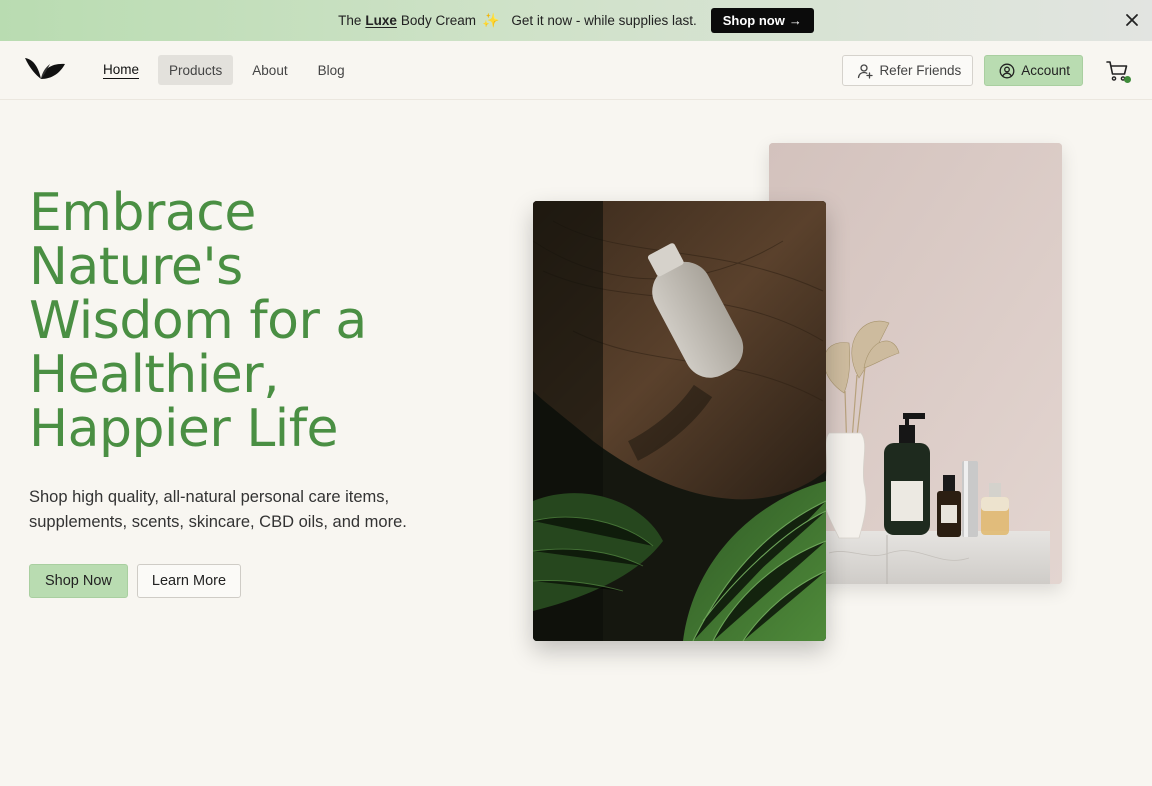 Image resolution: width=1152 pixels, height=786 pixels. What do you see at coordinates (1132, 20) in the screenshot?
I see `close-icon` at bounding box center [1132, 20].